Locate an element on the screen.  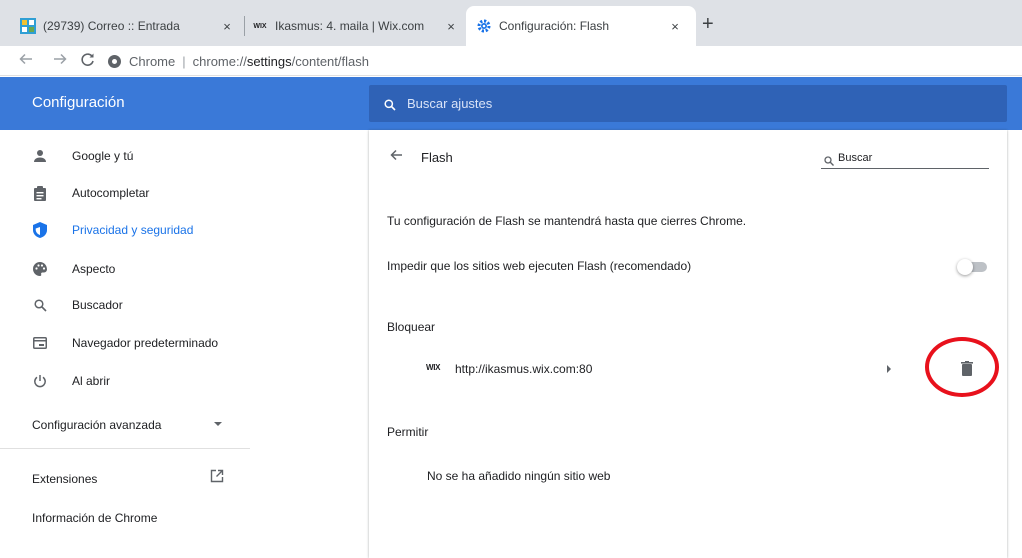
chevron-down-icon is located at coordinates (218, 424).